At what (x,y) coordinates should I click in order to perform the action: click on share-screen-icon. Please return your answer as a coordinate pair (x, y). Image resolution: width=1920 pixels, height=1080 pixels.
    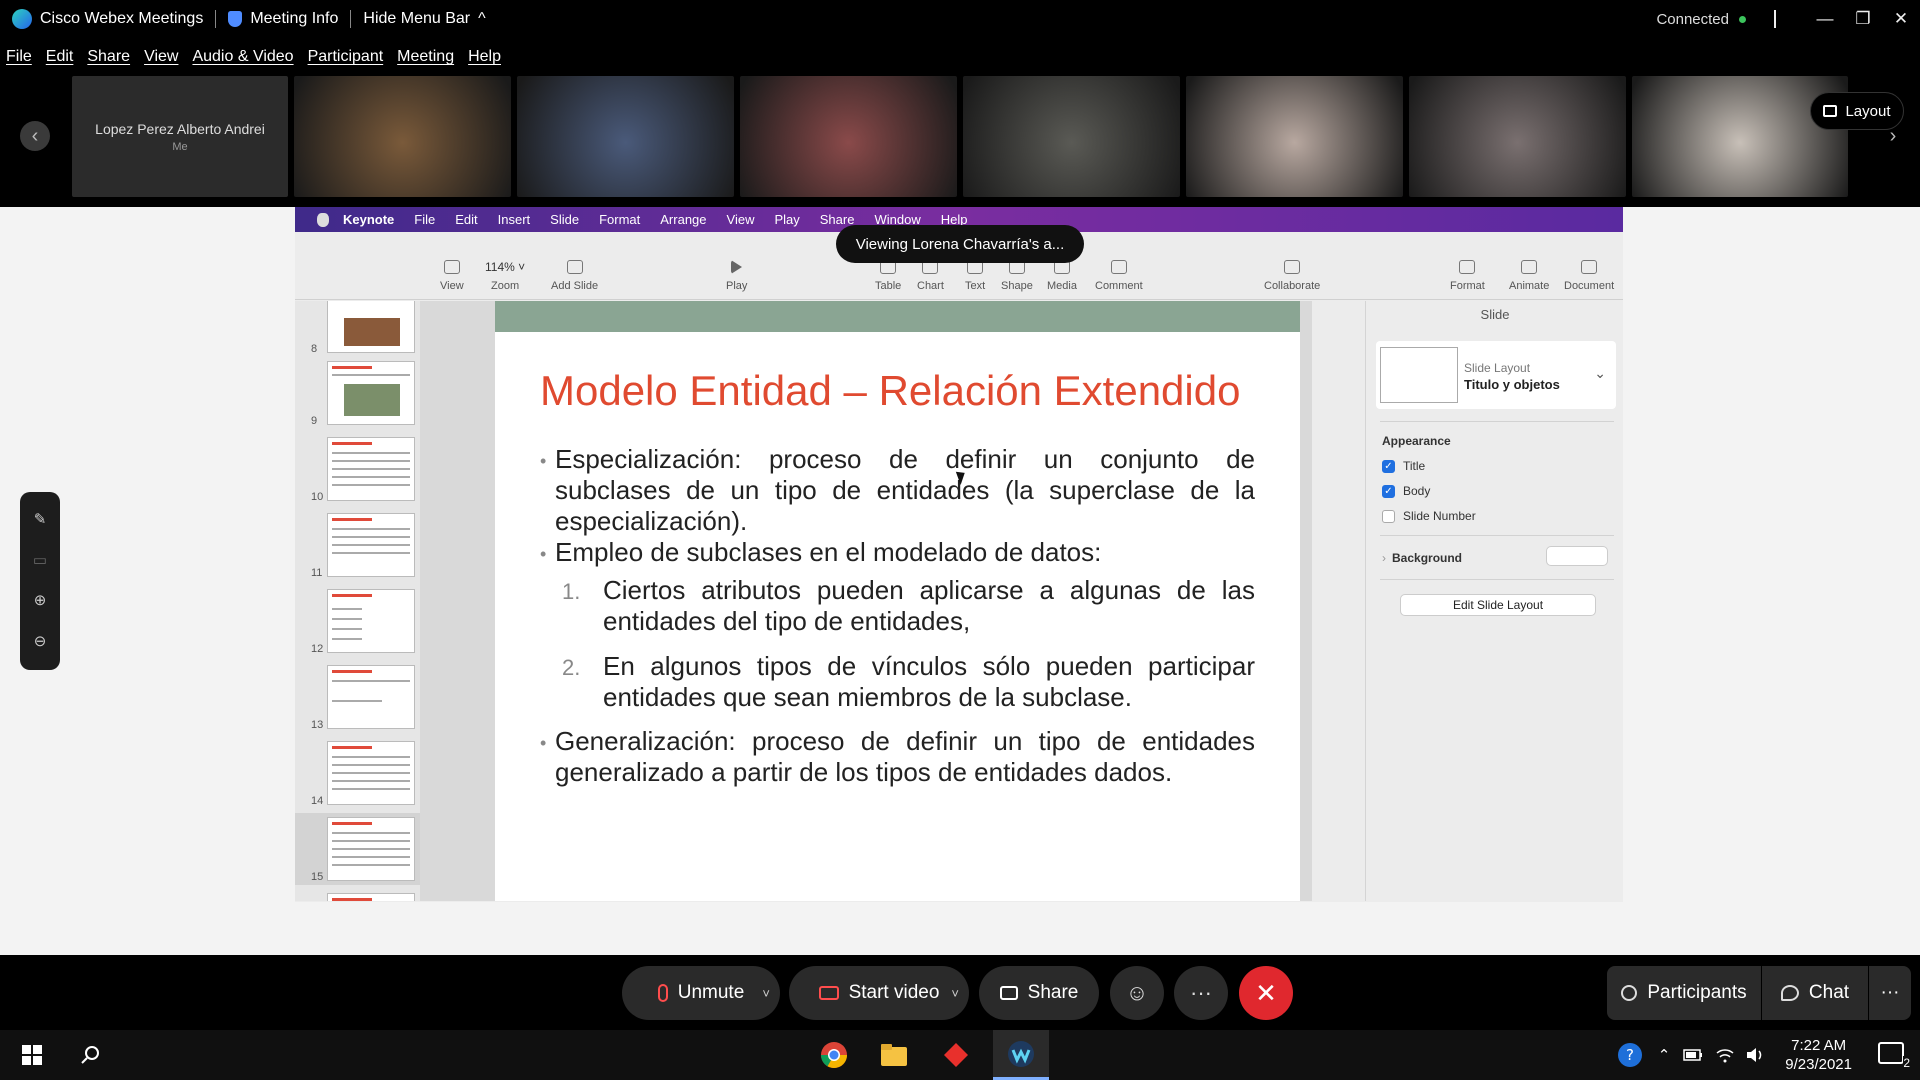
    Looking at the image, I should click on (1008, 993).